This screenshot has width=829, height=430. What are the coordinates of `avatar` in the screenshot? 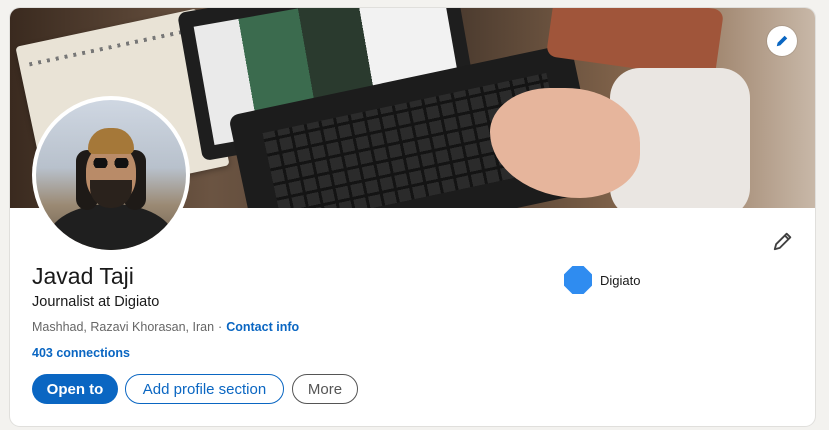 It's located at (111, 175).